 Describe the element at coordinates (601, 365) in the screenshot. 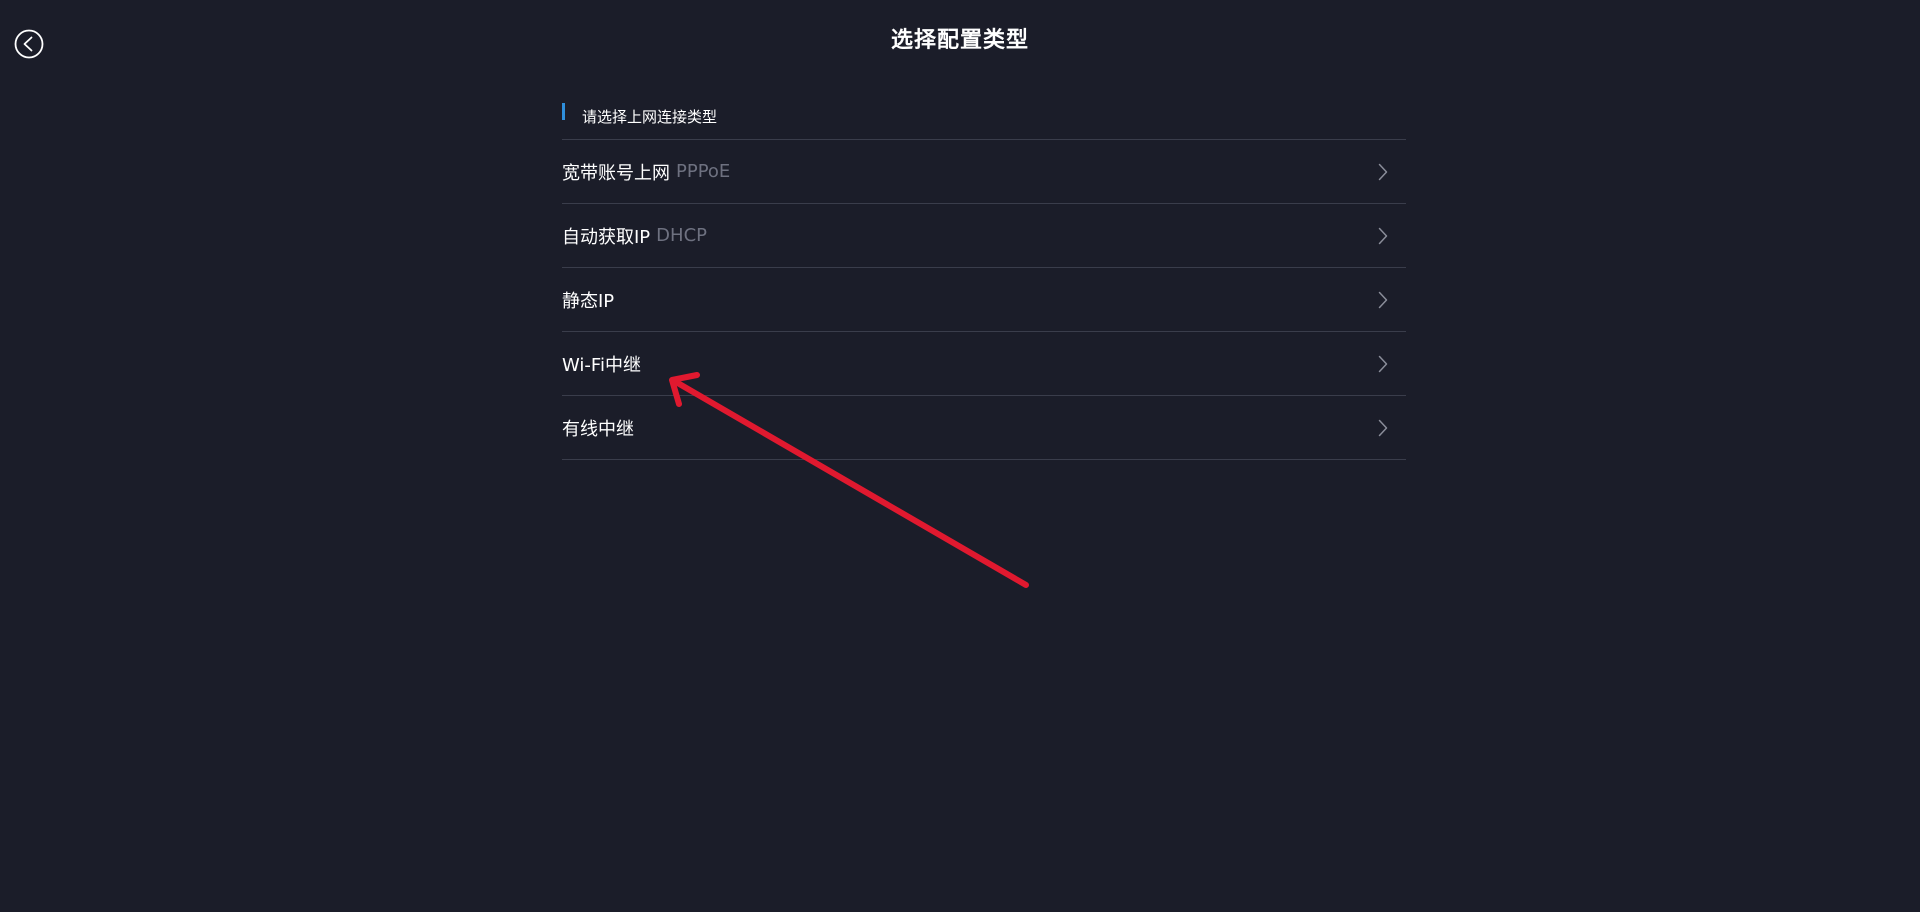

I see `option-label: Wi-Fi中继` at that location.